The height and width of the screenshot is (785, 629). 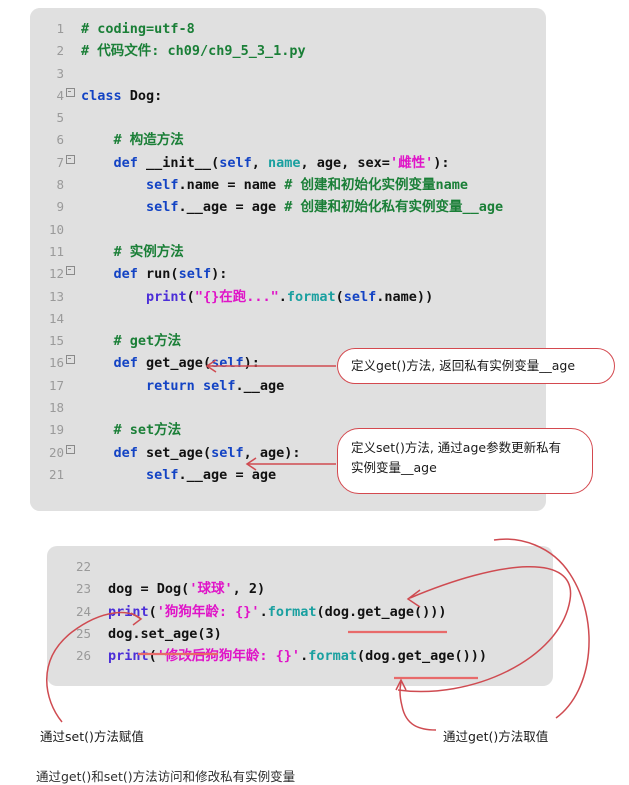 I want to click on curve-get-label-to-underline, so click(x=416, y=704).